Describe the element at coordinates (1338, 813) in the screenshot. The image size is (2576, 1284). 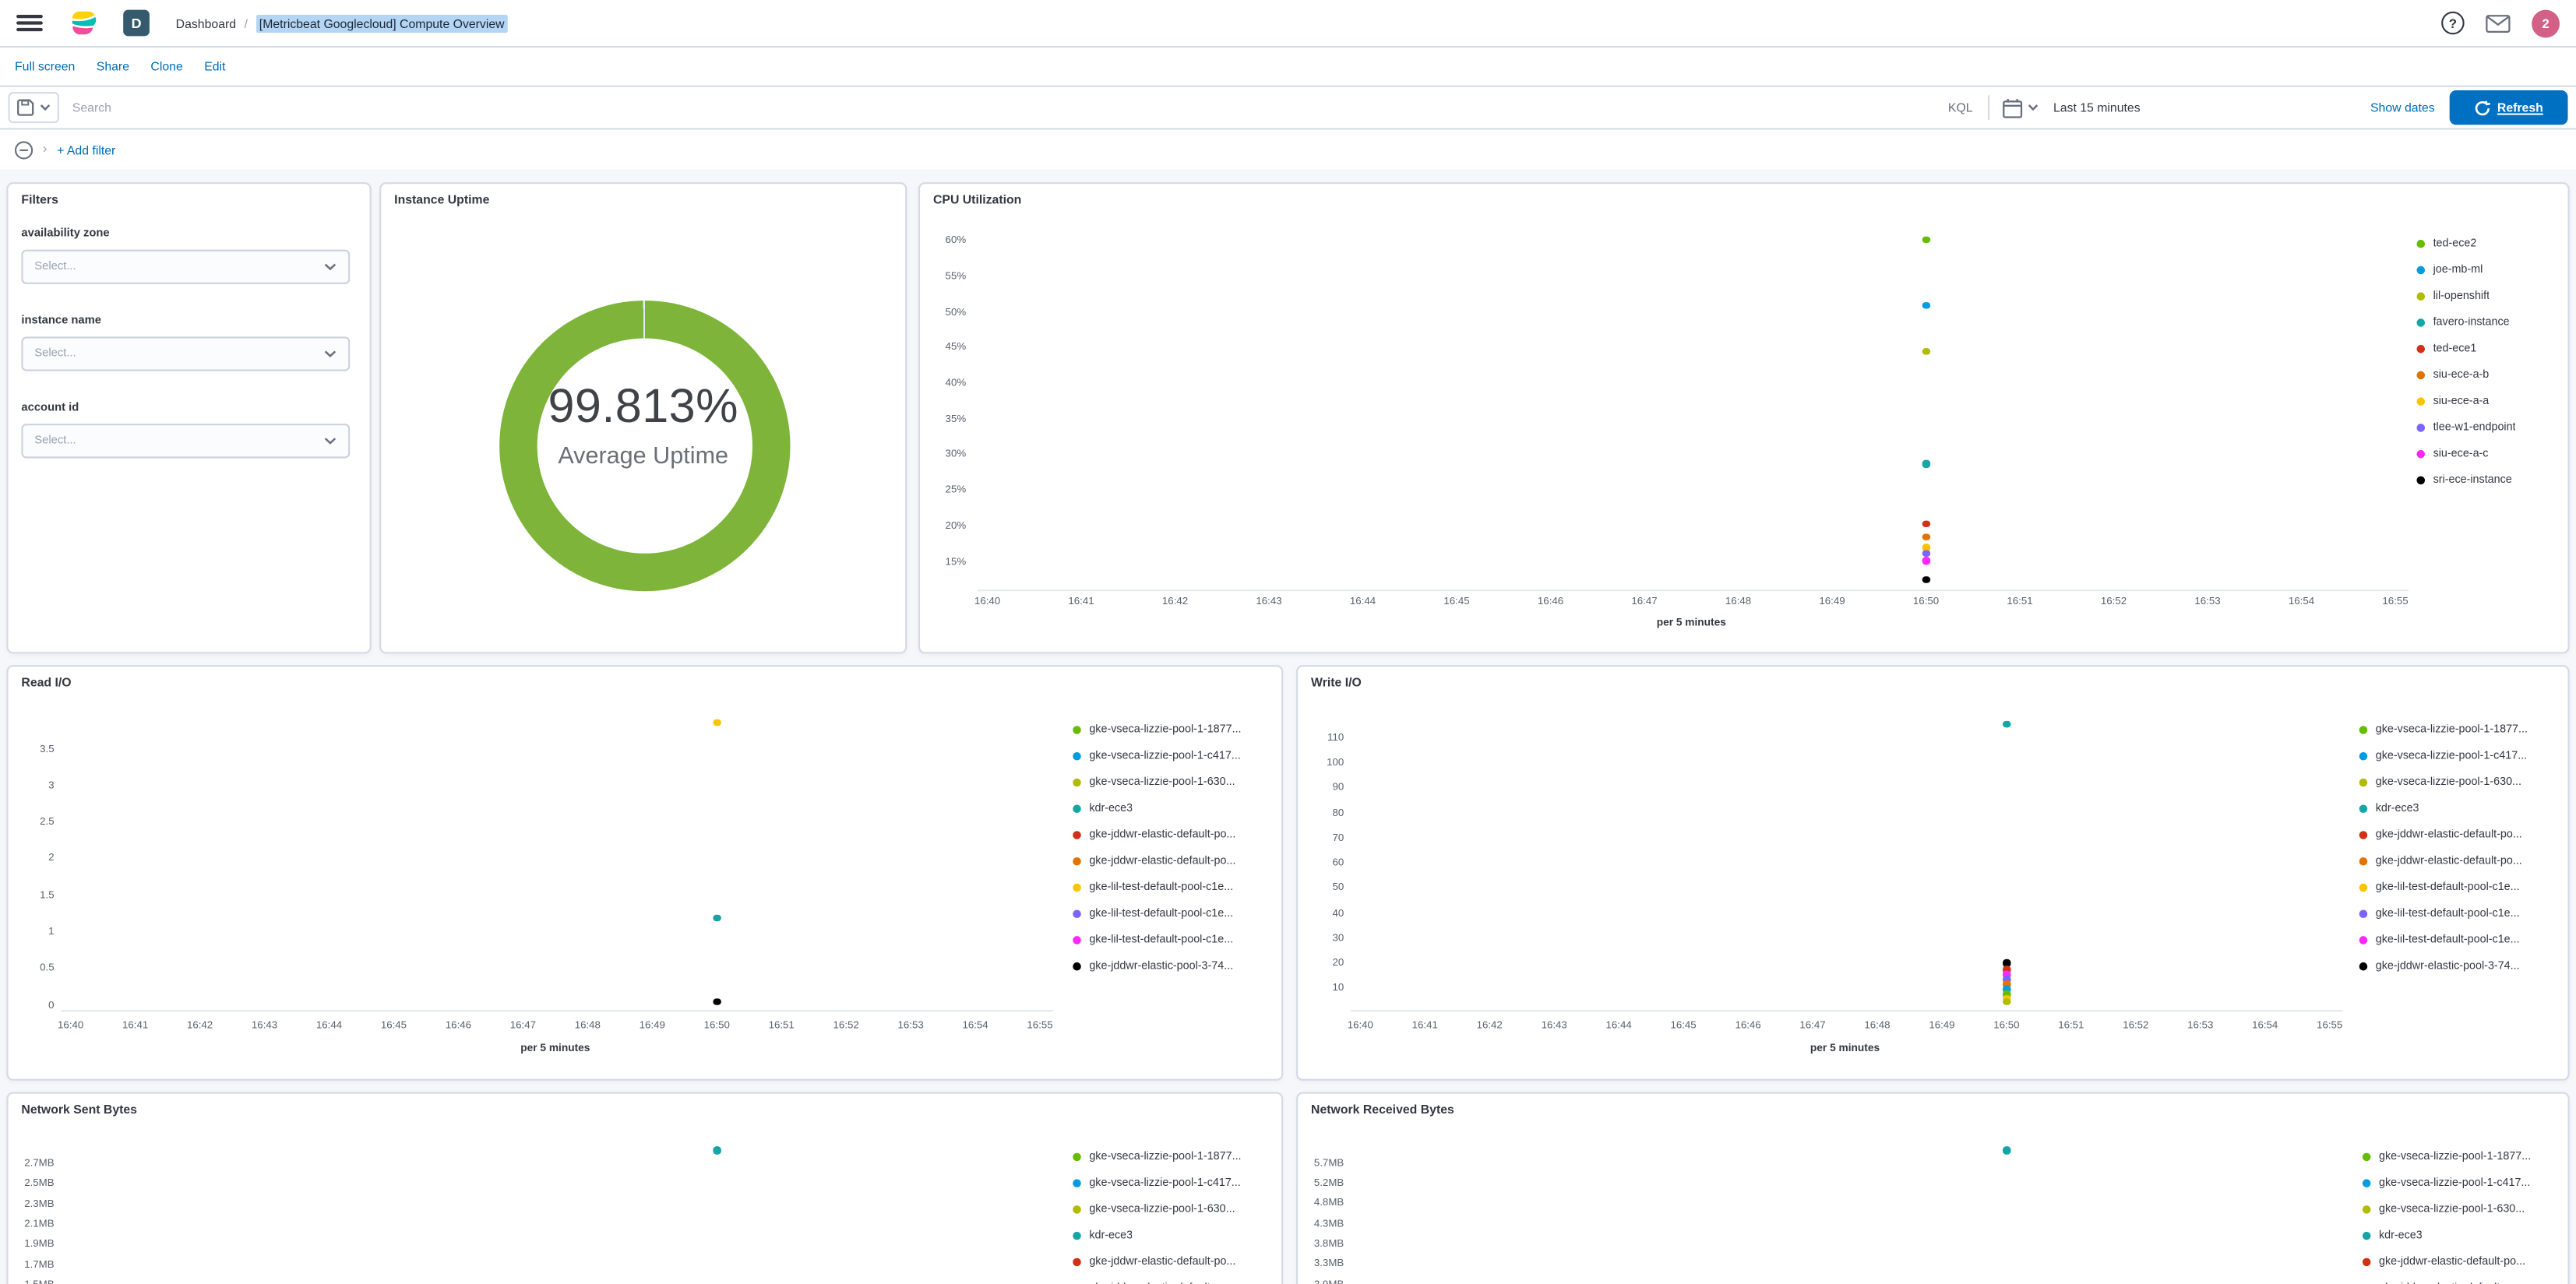
I see `y-axis-label: 80` at that location.